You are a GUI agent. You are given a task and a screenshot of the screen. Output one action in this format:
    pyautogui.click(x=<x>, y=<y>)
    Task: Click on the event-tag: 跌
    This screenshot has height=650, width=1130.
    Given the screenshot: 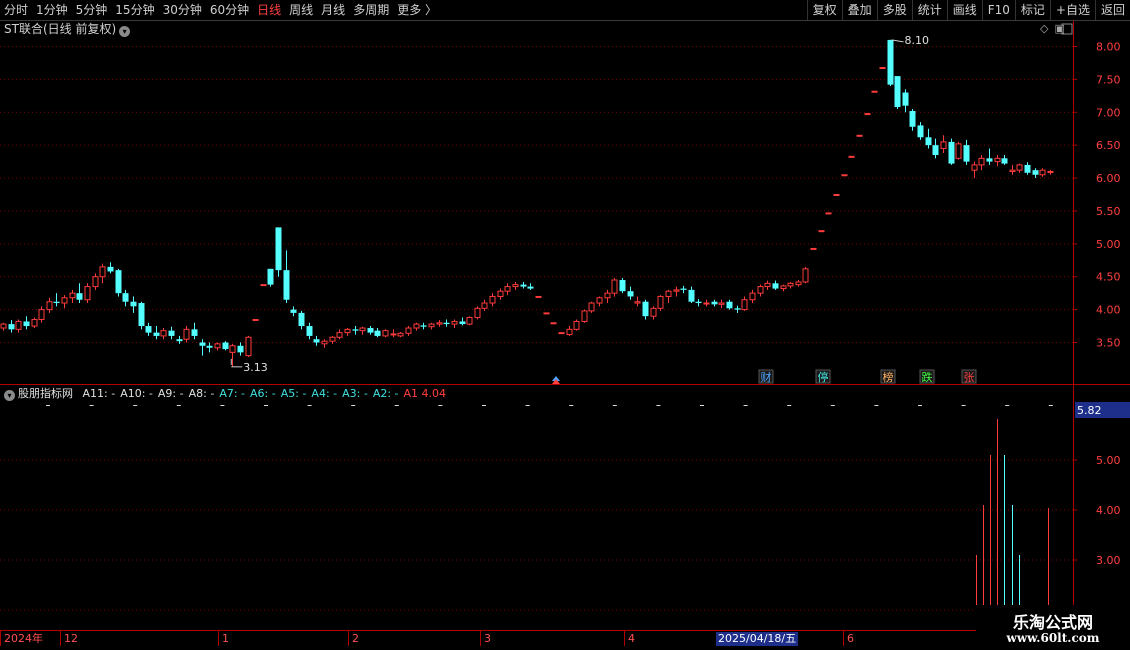 What is the action you would take?
    pyautogui.click(x=927, y=377)
    